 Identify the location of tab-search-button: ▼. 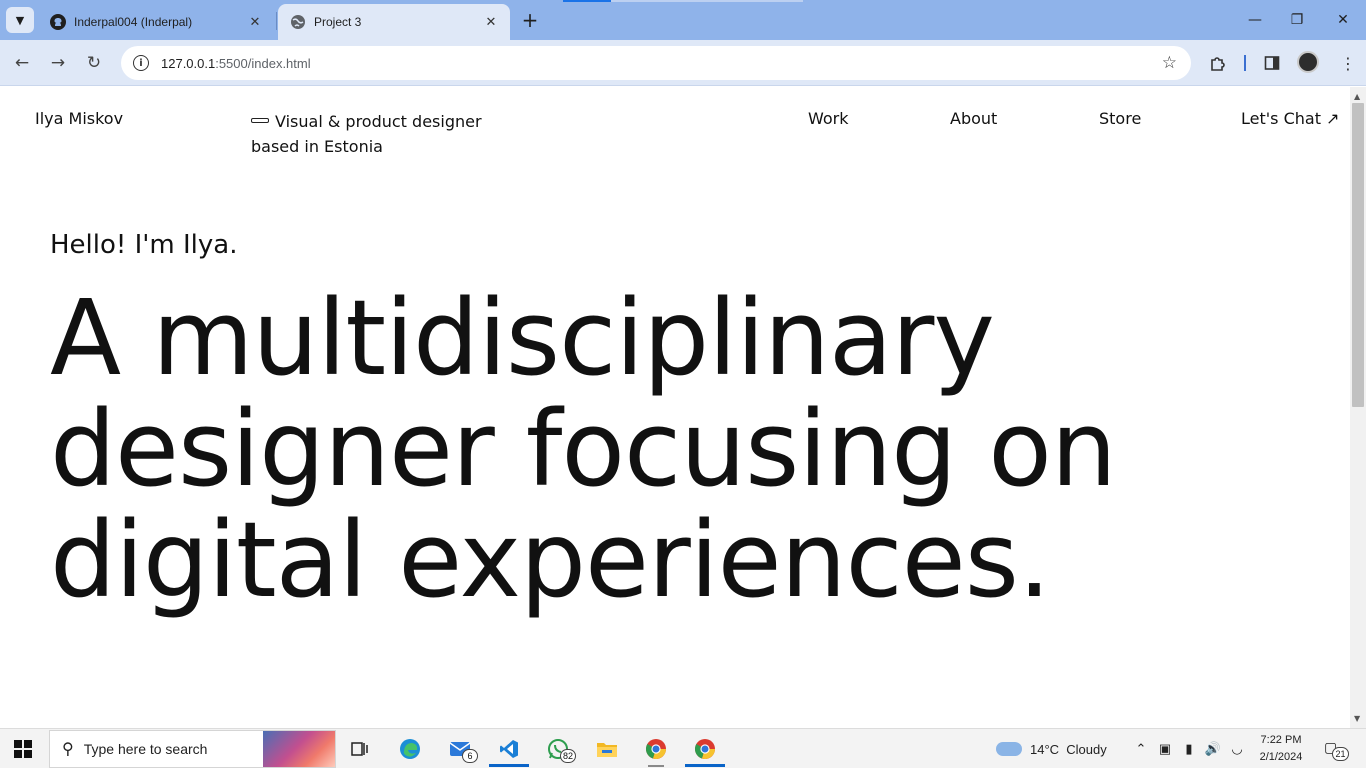
(20, 20).